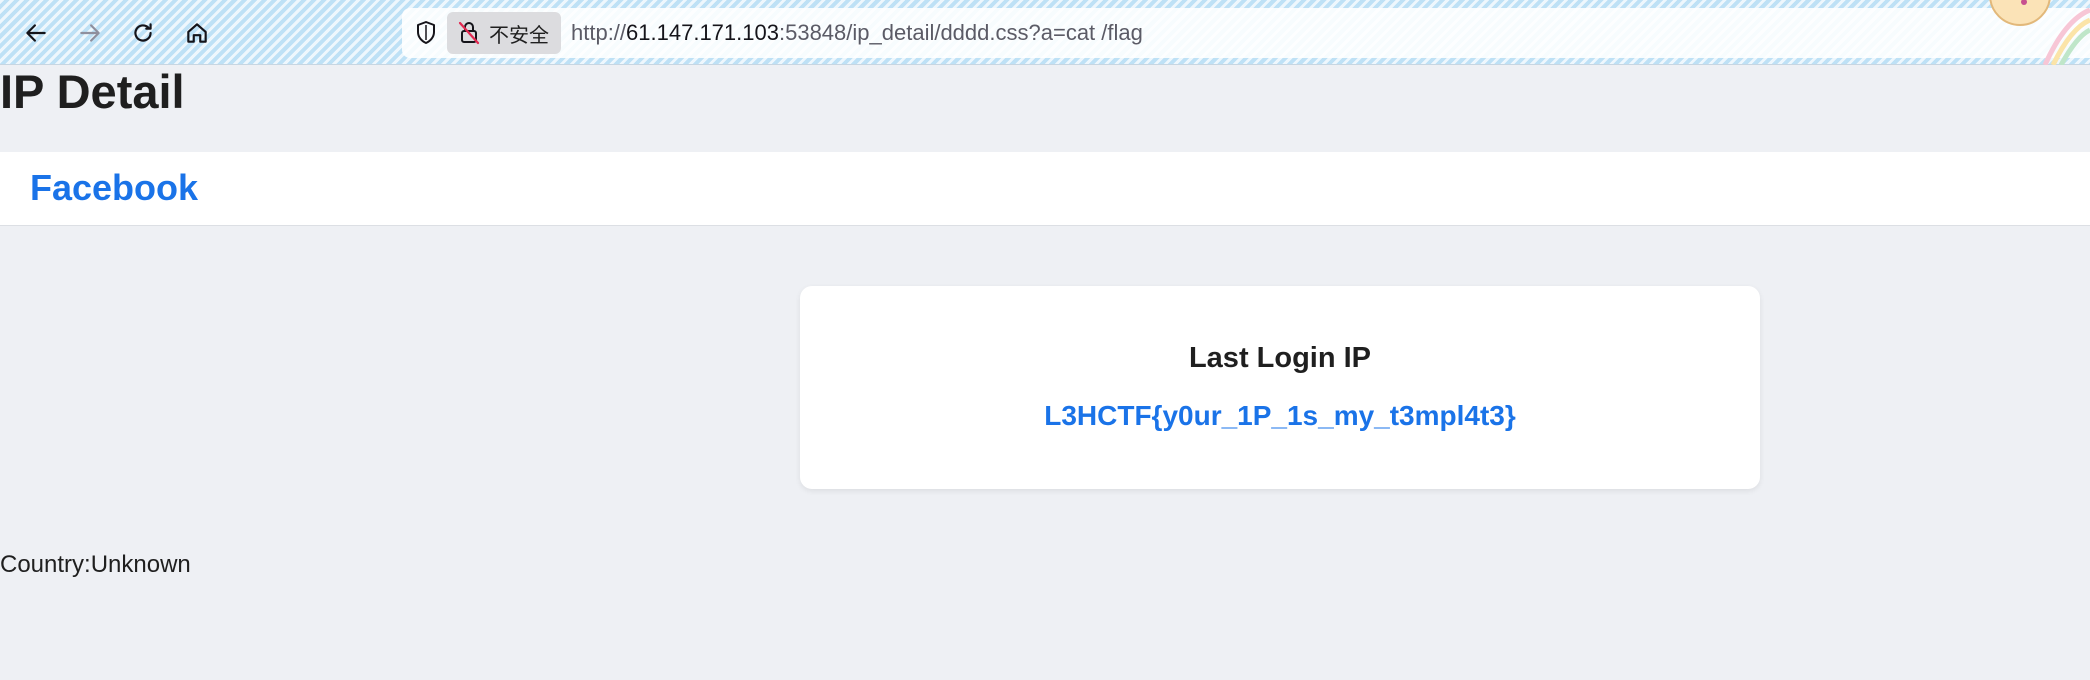 The image size is (2090, 680). I want to click on country-text: Country:Unknown, so click(95, 564).